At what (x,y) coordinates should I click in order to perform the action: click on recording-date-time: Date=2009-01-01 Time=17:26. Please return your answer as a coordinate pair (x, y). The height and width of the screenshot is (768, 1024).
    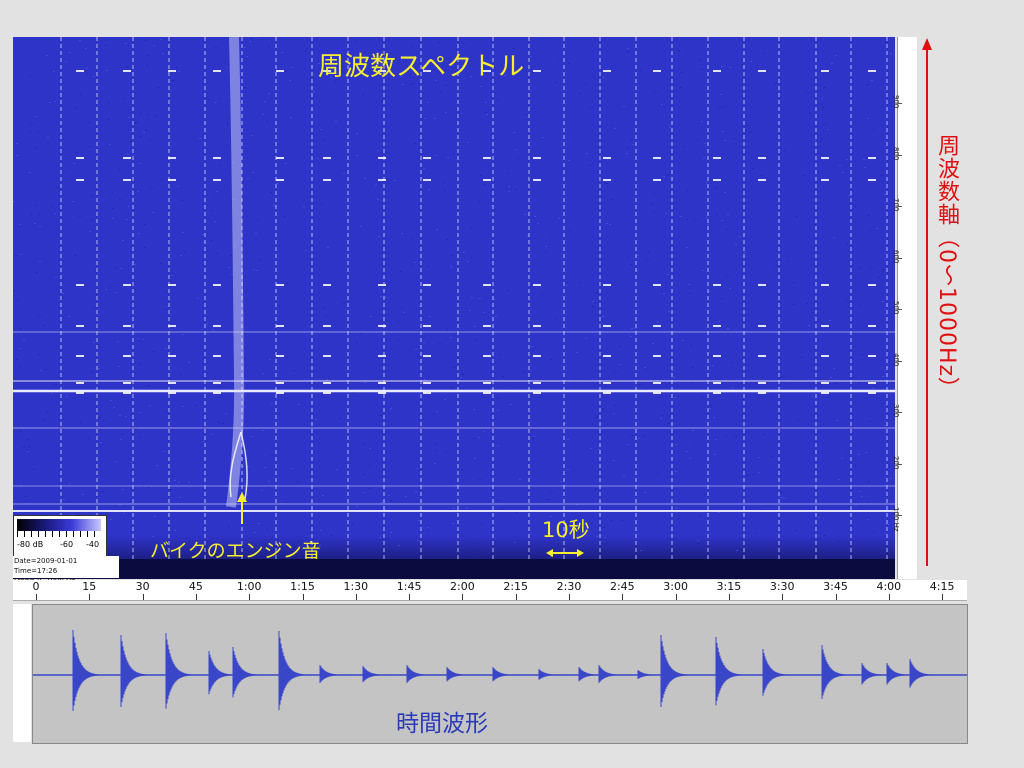
    Looking at the image, I should click on (46, 566).